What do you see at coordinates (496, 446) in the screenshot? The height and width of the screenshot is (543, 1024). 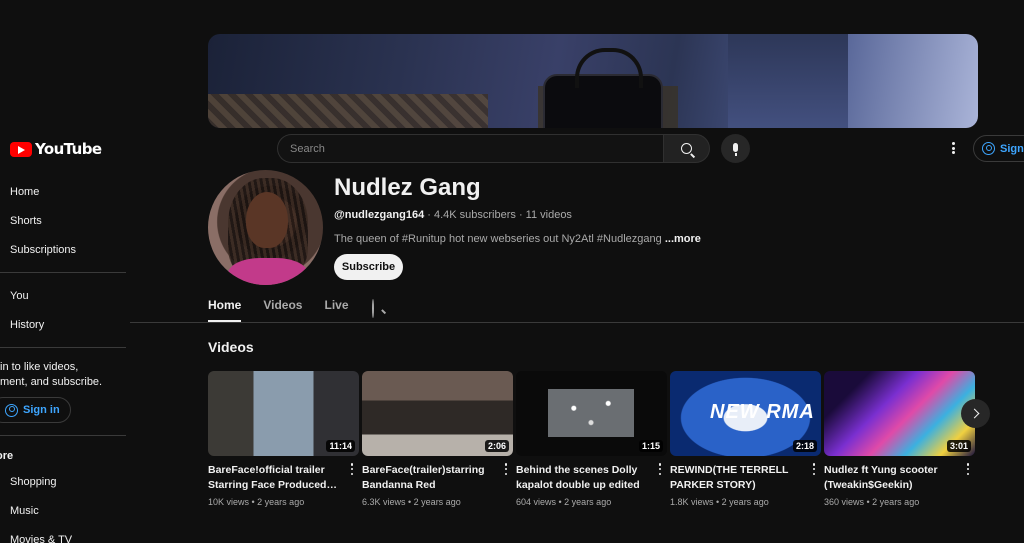 I see `video-duration: 2:06` at bounding box center [496, 446].